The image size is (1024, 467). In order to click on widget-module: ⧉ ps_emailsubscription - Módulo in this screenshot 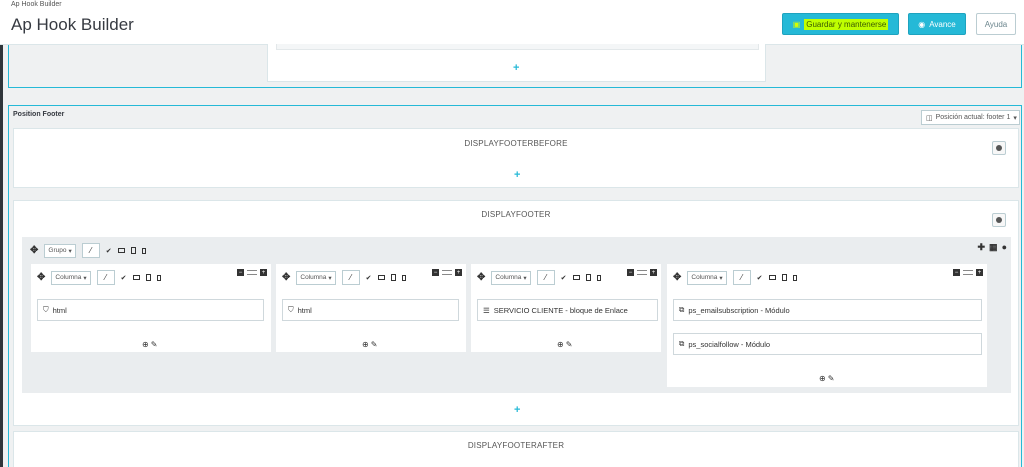, I will do `click(827, 310)`.